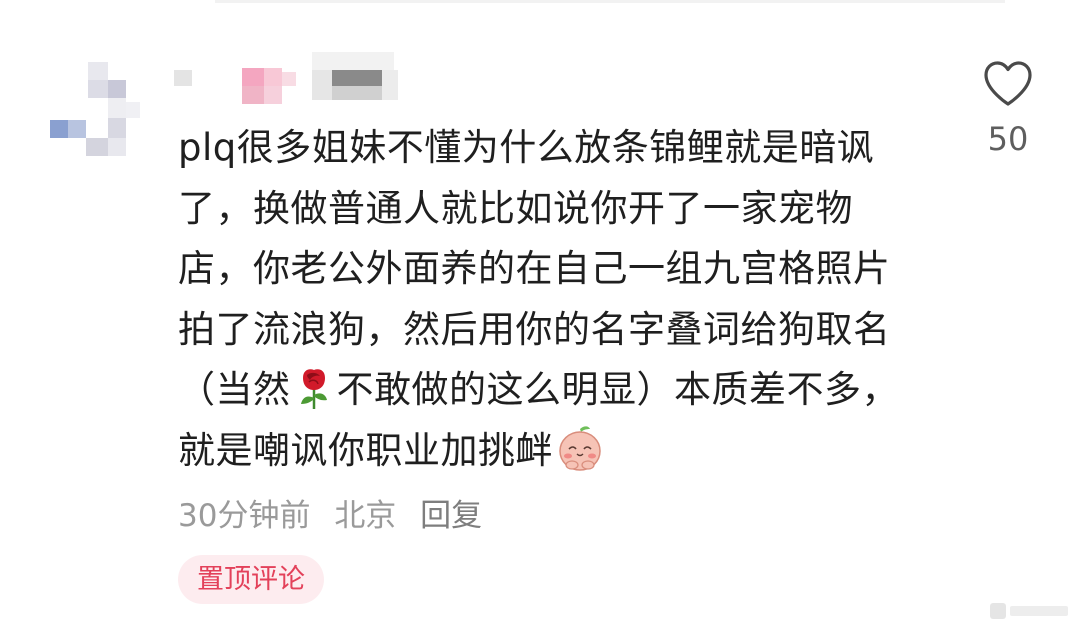  I want to click on rose-emoji, so click(313, 389).